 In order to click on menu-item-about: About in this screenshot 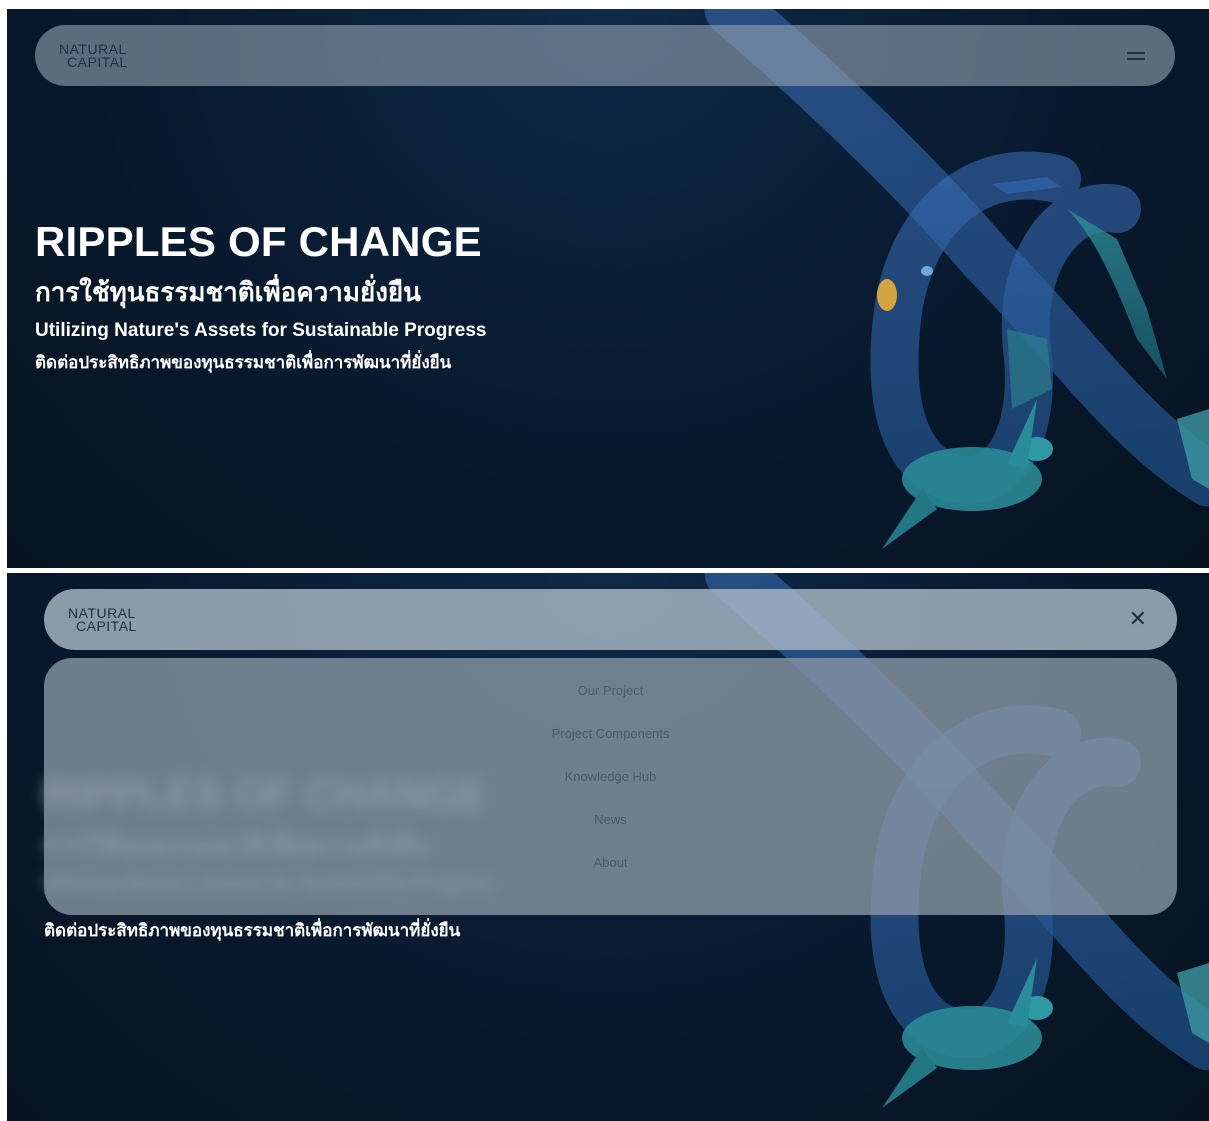, I will do `click(611, 862)`.